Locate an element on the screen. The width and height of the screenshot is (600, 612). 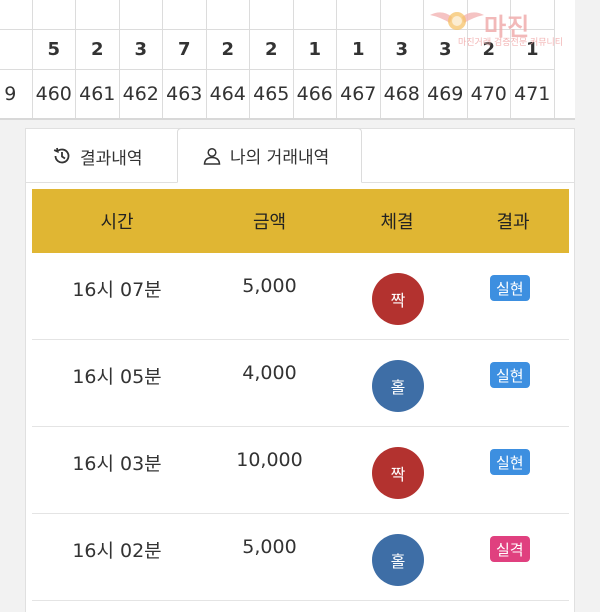
row-time: 16시 07분 is located at coordinates (117, 290).